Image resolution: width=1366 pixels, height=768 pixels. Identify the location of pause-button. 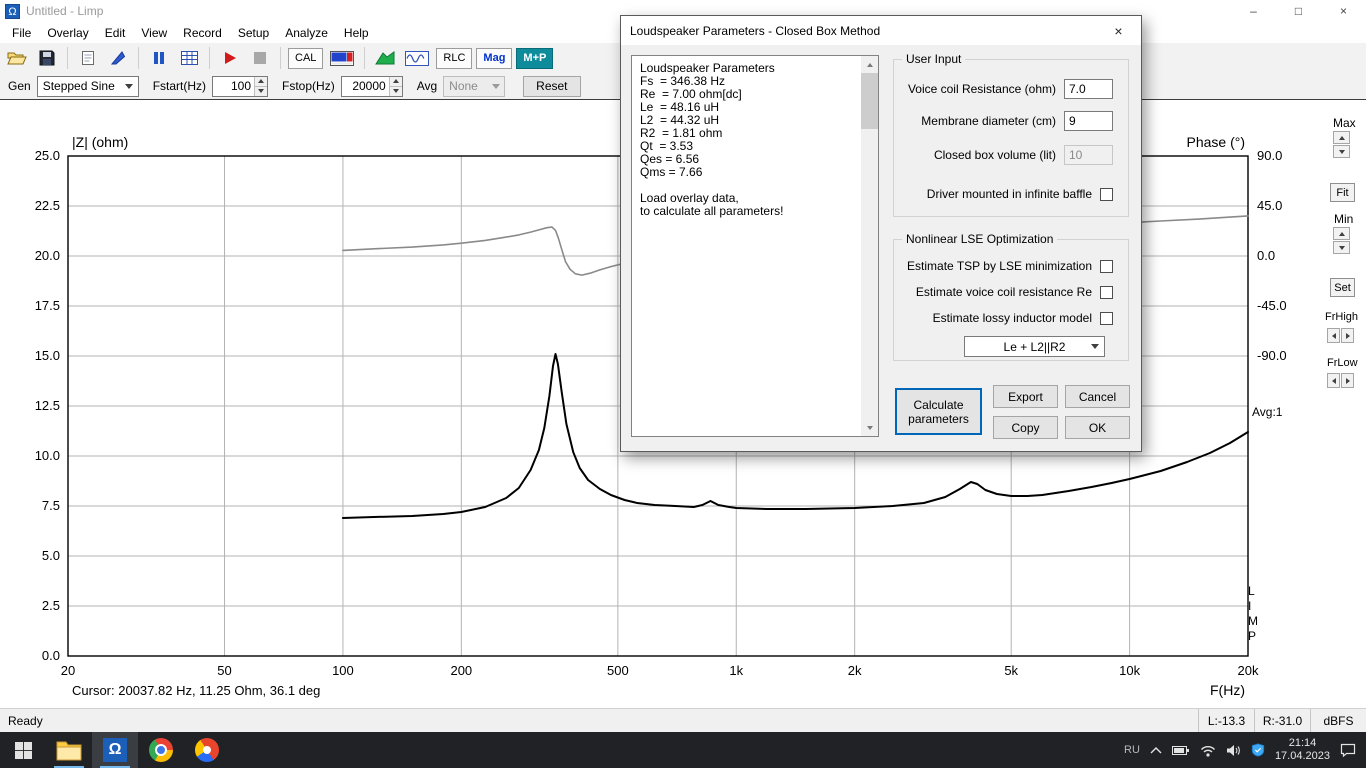
(159, 58).